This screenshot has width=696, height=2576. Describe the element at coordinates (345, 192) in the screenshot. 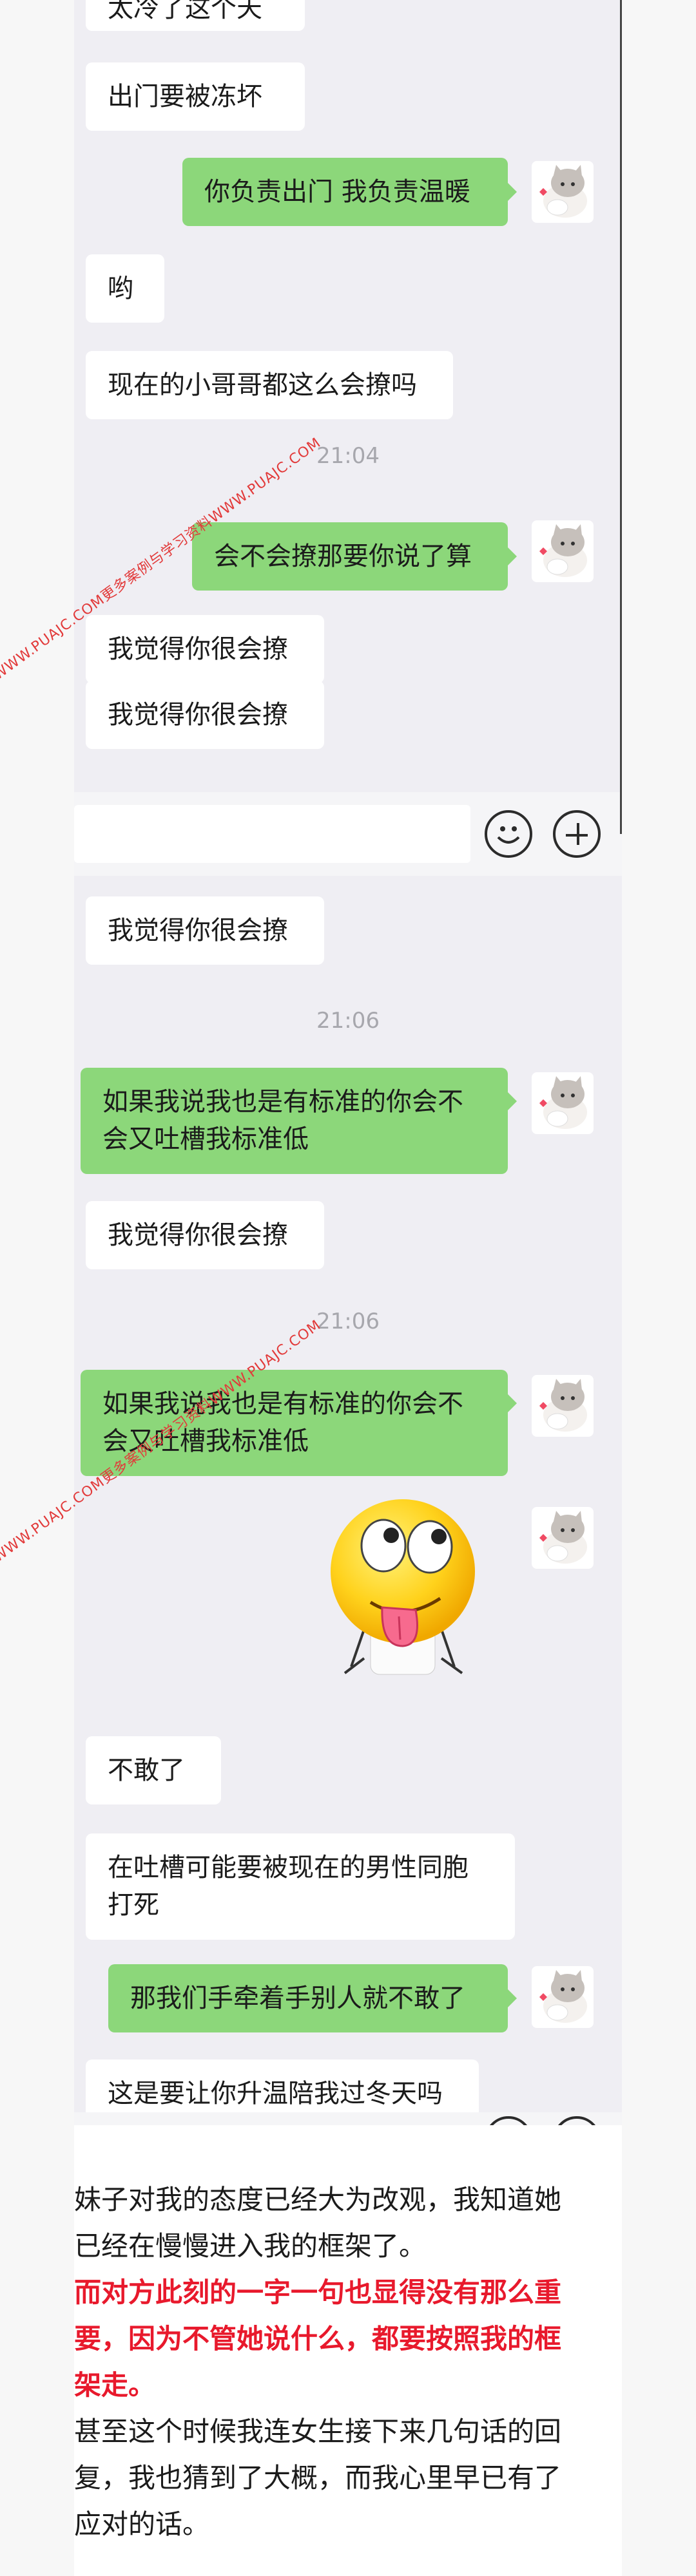

I see `message-outgoing: 你负责出门 我负责温暖` at that location.